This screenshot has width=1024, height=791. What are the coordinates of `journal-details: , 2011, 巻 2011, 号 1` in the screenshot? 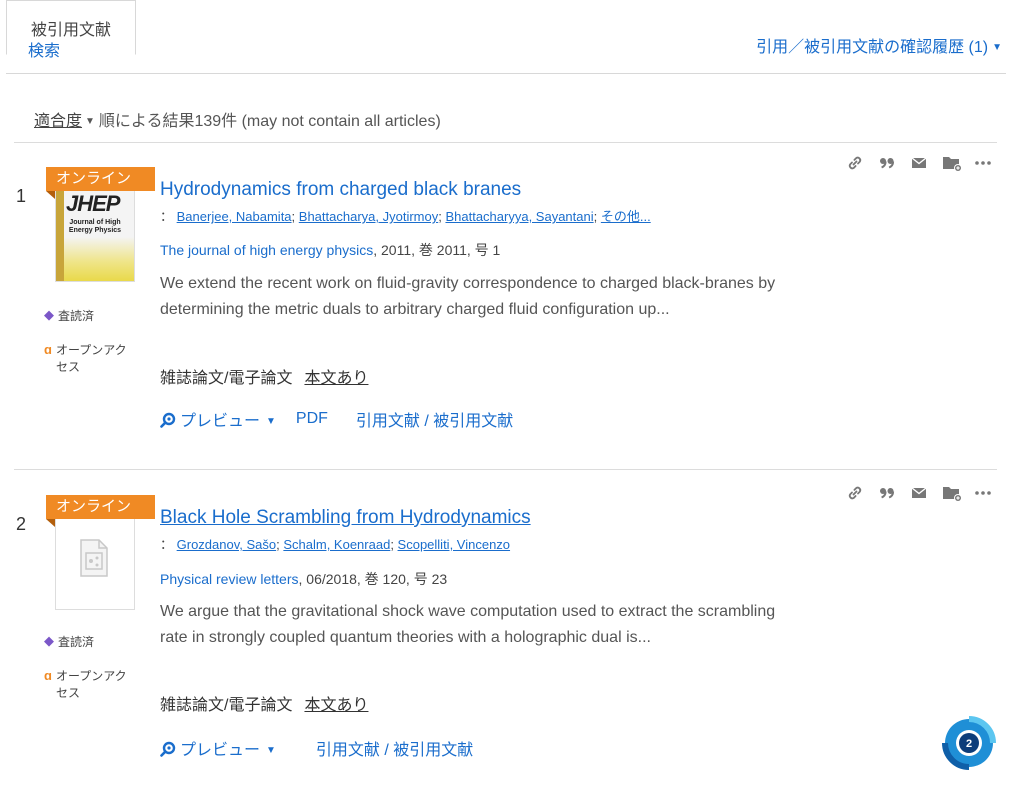 It's located at (437, 250).